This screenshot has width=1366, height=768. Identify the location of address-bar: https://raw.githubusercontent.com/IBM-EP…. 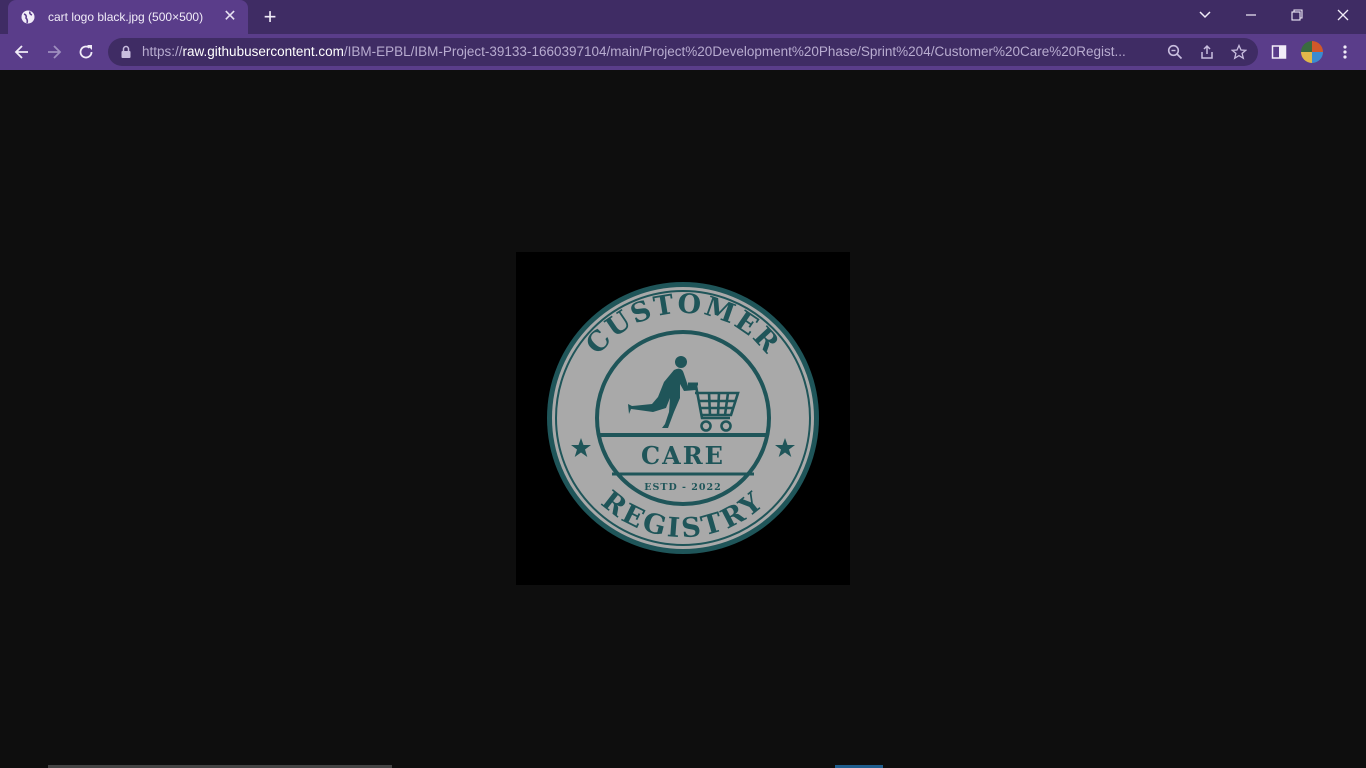
(683, 52).